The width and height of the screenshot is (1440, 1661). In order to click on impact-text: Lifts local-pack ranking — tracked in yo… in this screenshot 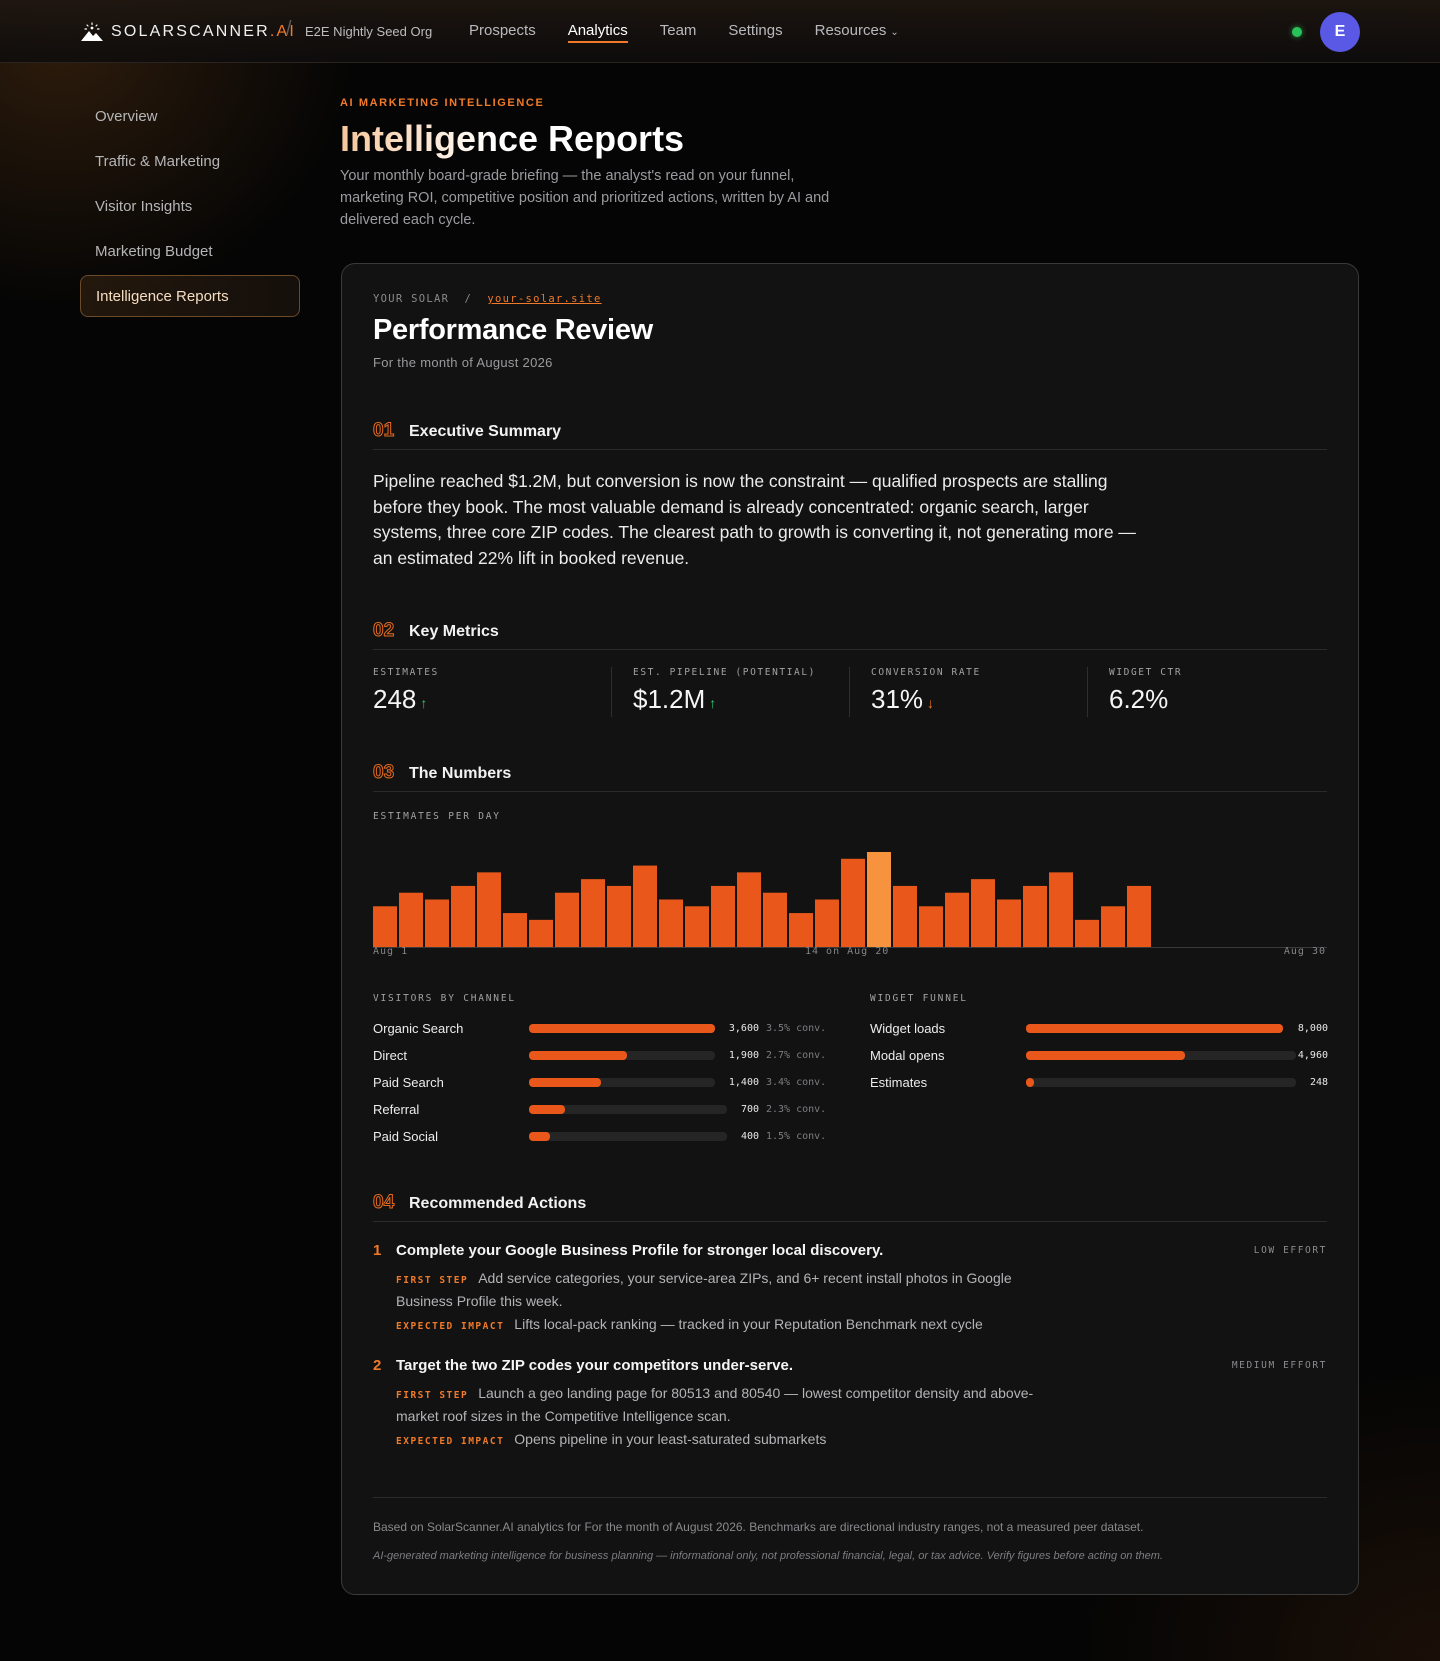, I will do `click(748, 1324)`.